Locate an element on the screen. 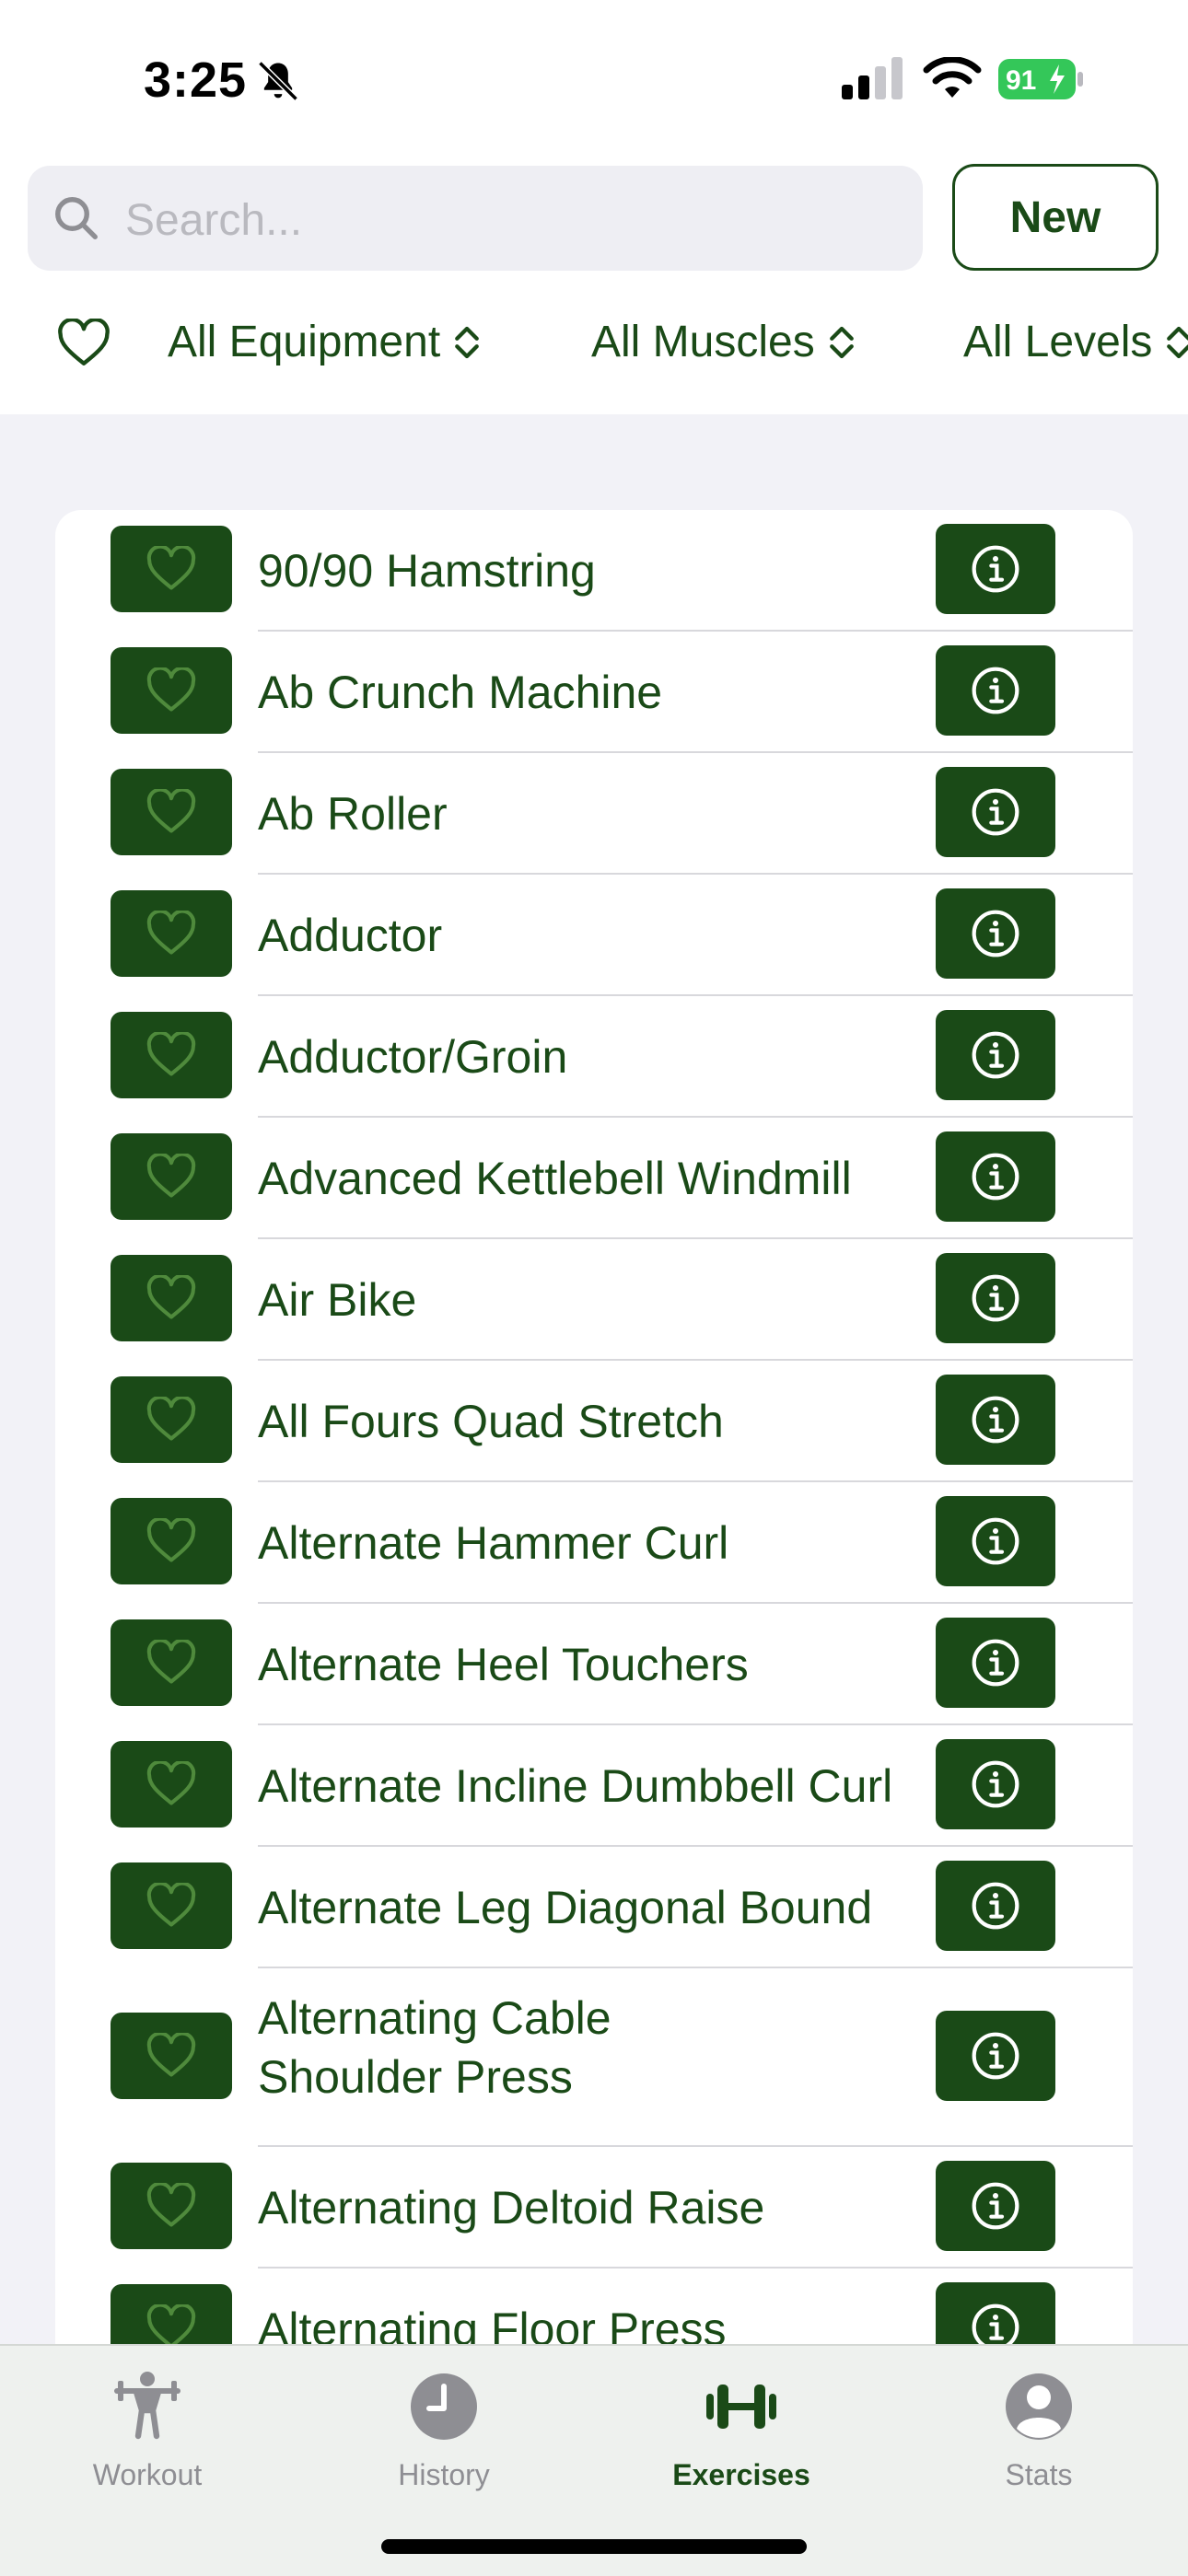  exercise-name: Alternate Incline Dumbbell Curl is located at coordinates (575, 1786).